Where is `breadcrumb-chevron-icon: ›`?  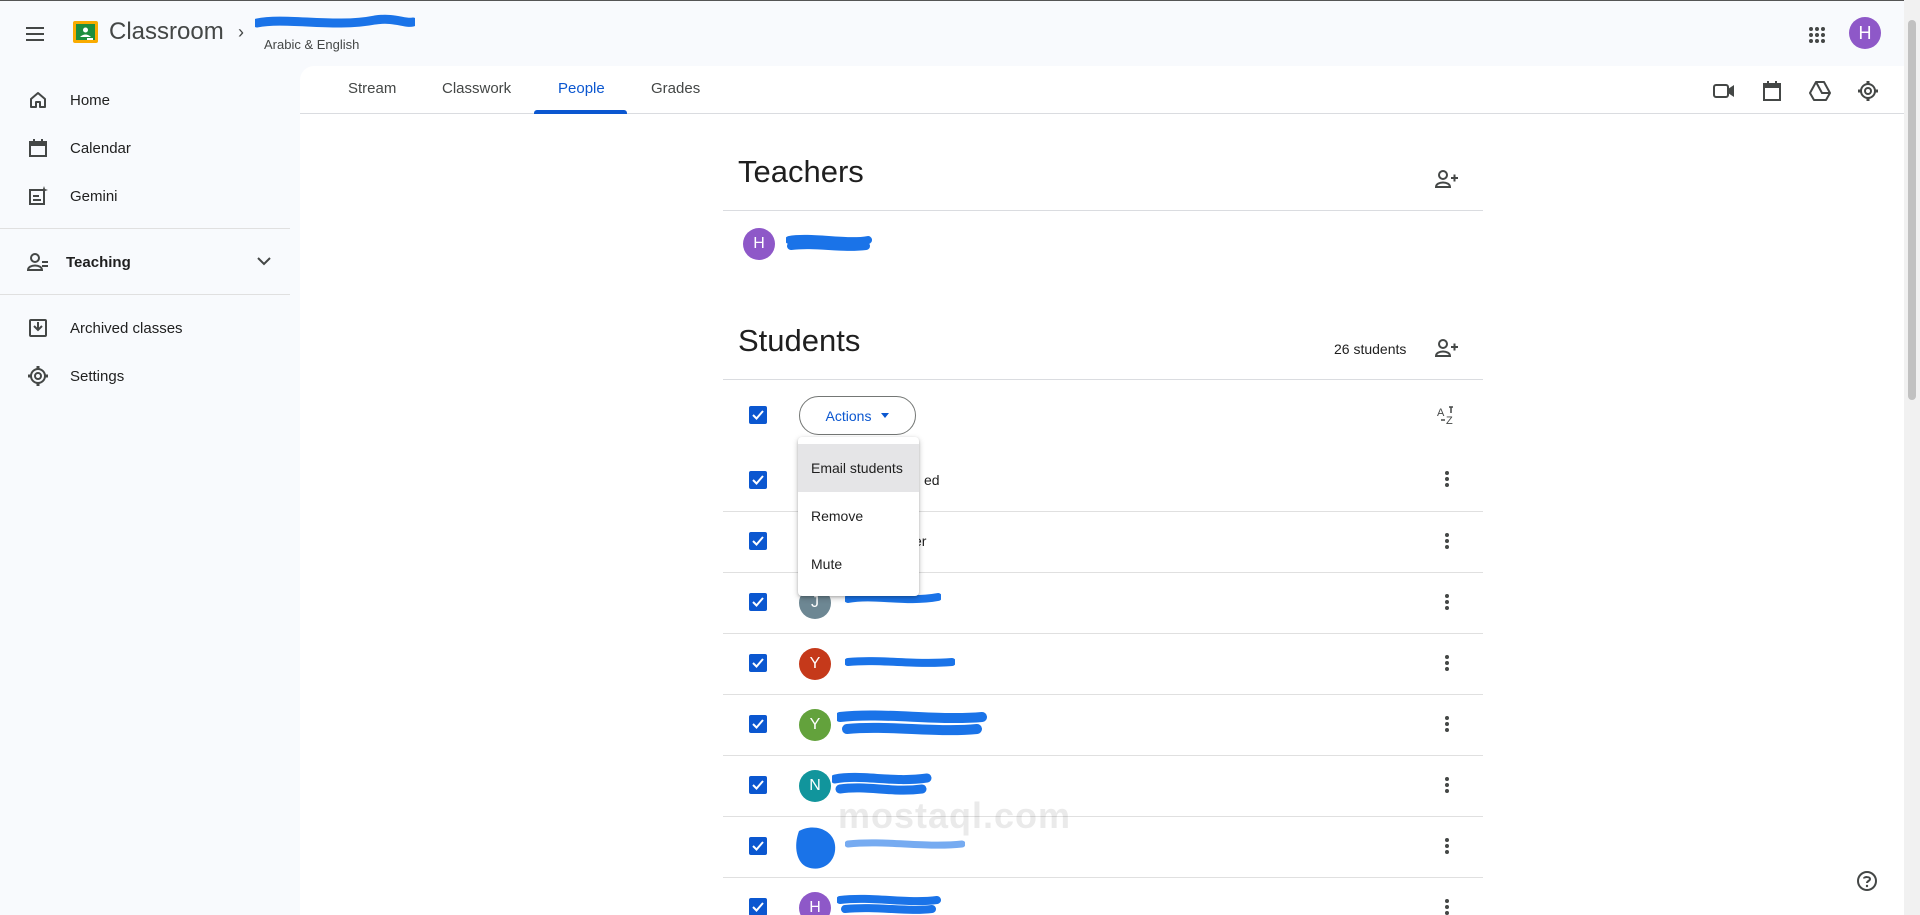
breadcrumb-chevron-icon: › is located at coordinates (241, 32).